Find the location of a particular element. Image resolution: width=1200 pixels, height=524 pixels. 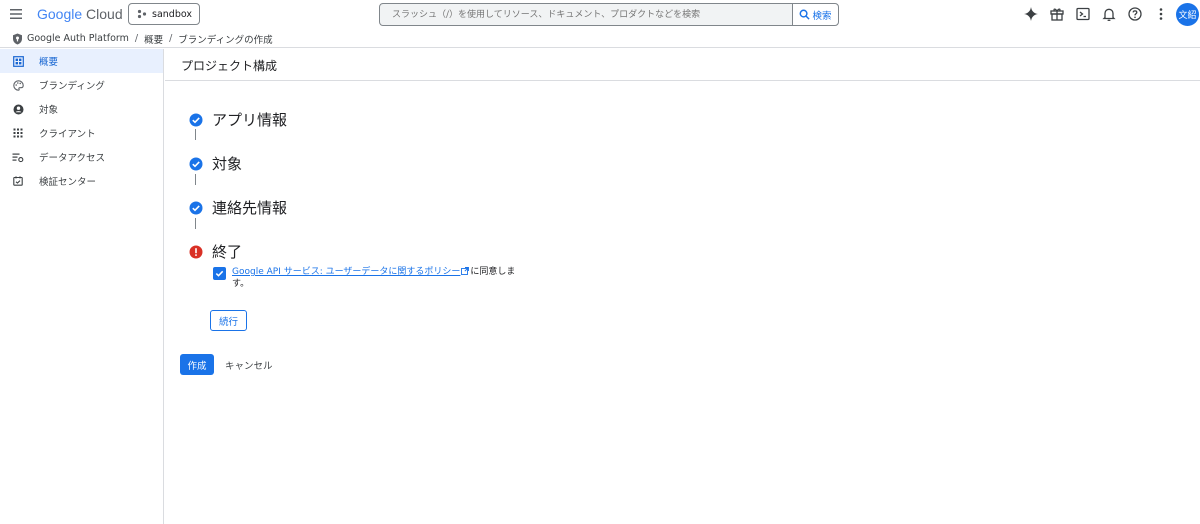

hamburger-menu-icon is located at coordinates (16, 14).